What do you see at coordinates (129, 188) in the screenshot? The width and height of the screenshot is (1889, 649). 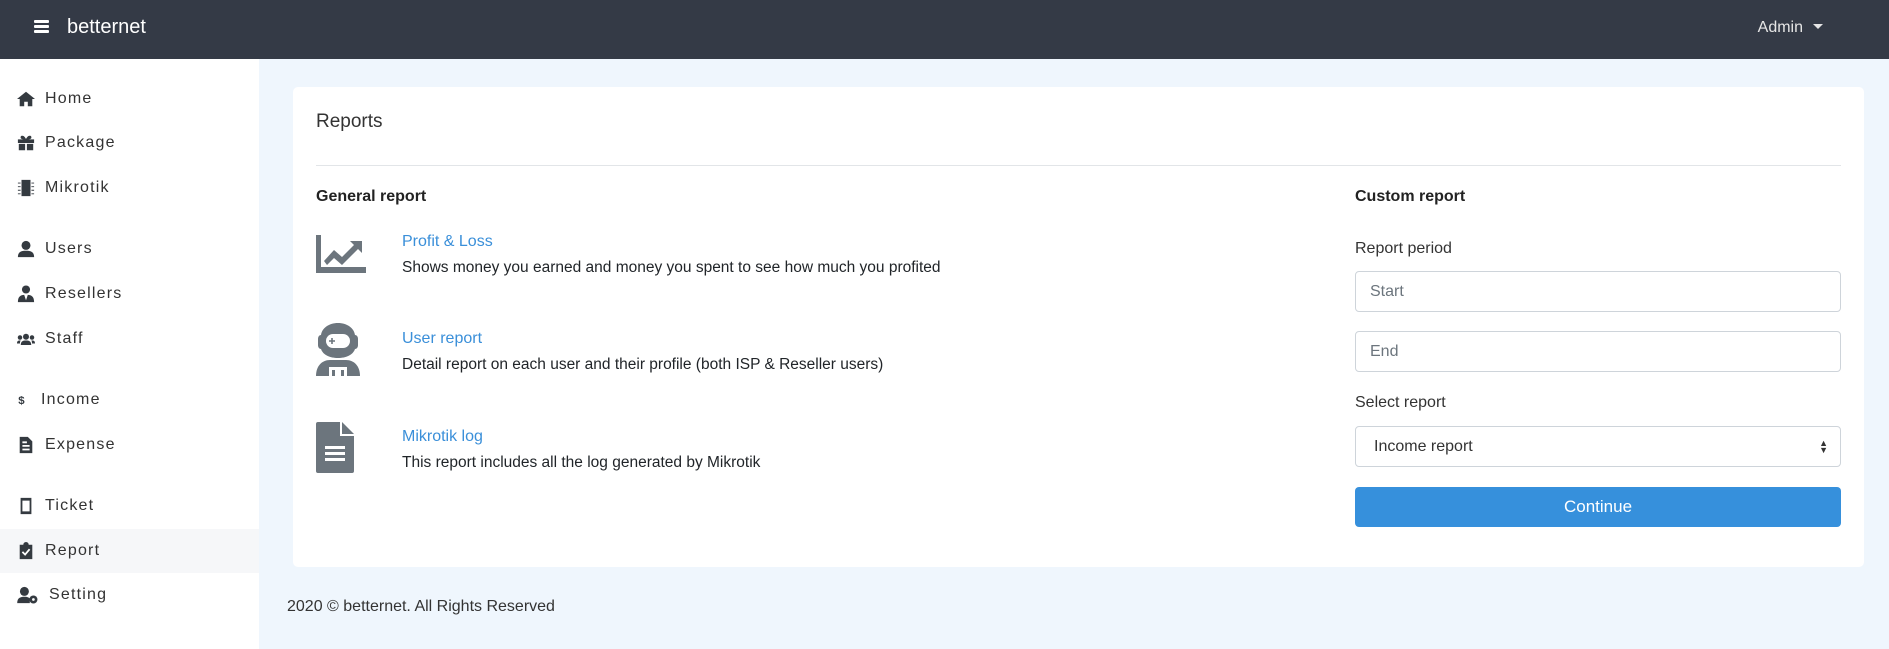 I see `sidebar-item-mikrotik: Mikrotik` at bounding box center [129, 188].